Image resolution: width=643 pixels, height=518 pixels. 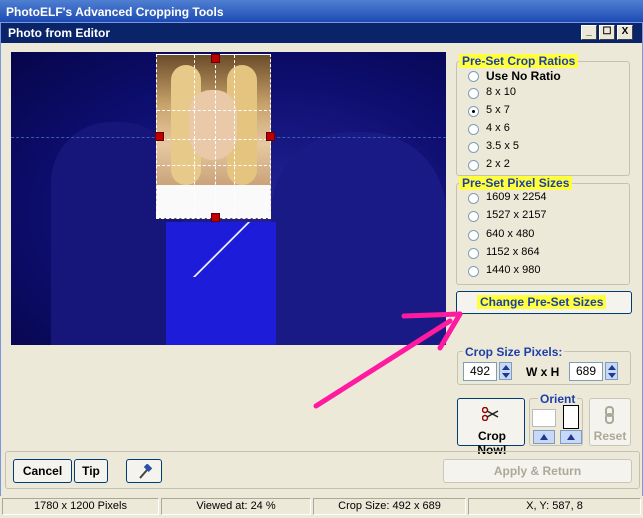 I want to click on maximize-button: ☐, so click(x=607, y=32).